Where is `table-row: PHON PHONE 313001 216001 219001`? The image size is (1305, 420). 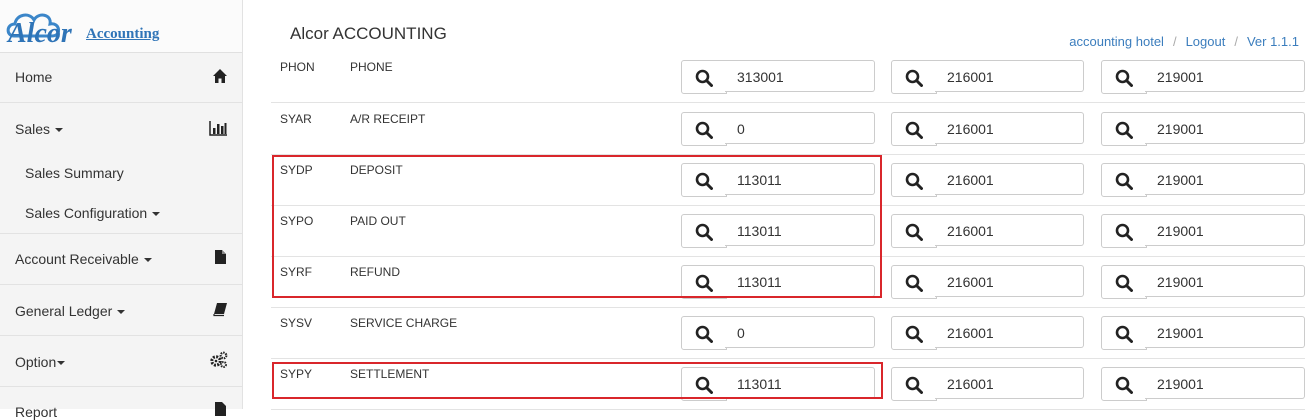 table-row: PHON PHONE 313001 216001 219001 is located at coordinates (788, 77).